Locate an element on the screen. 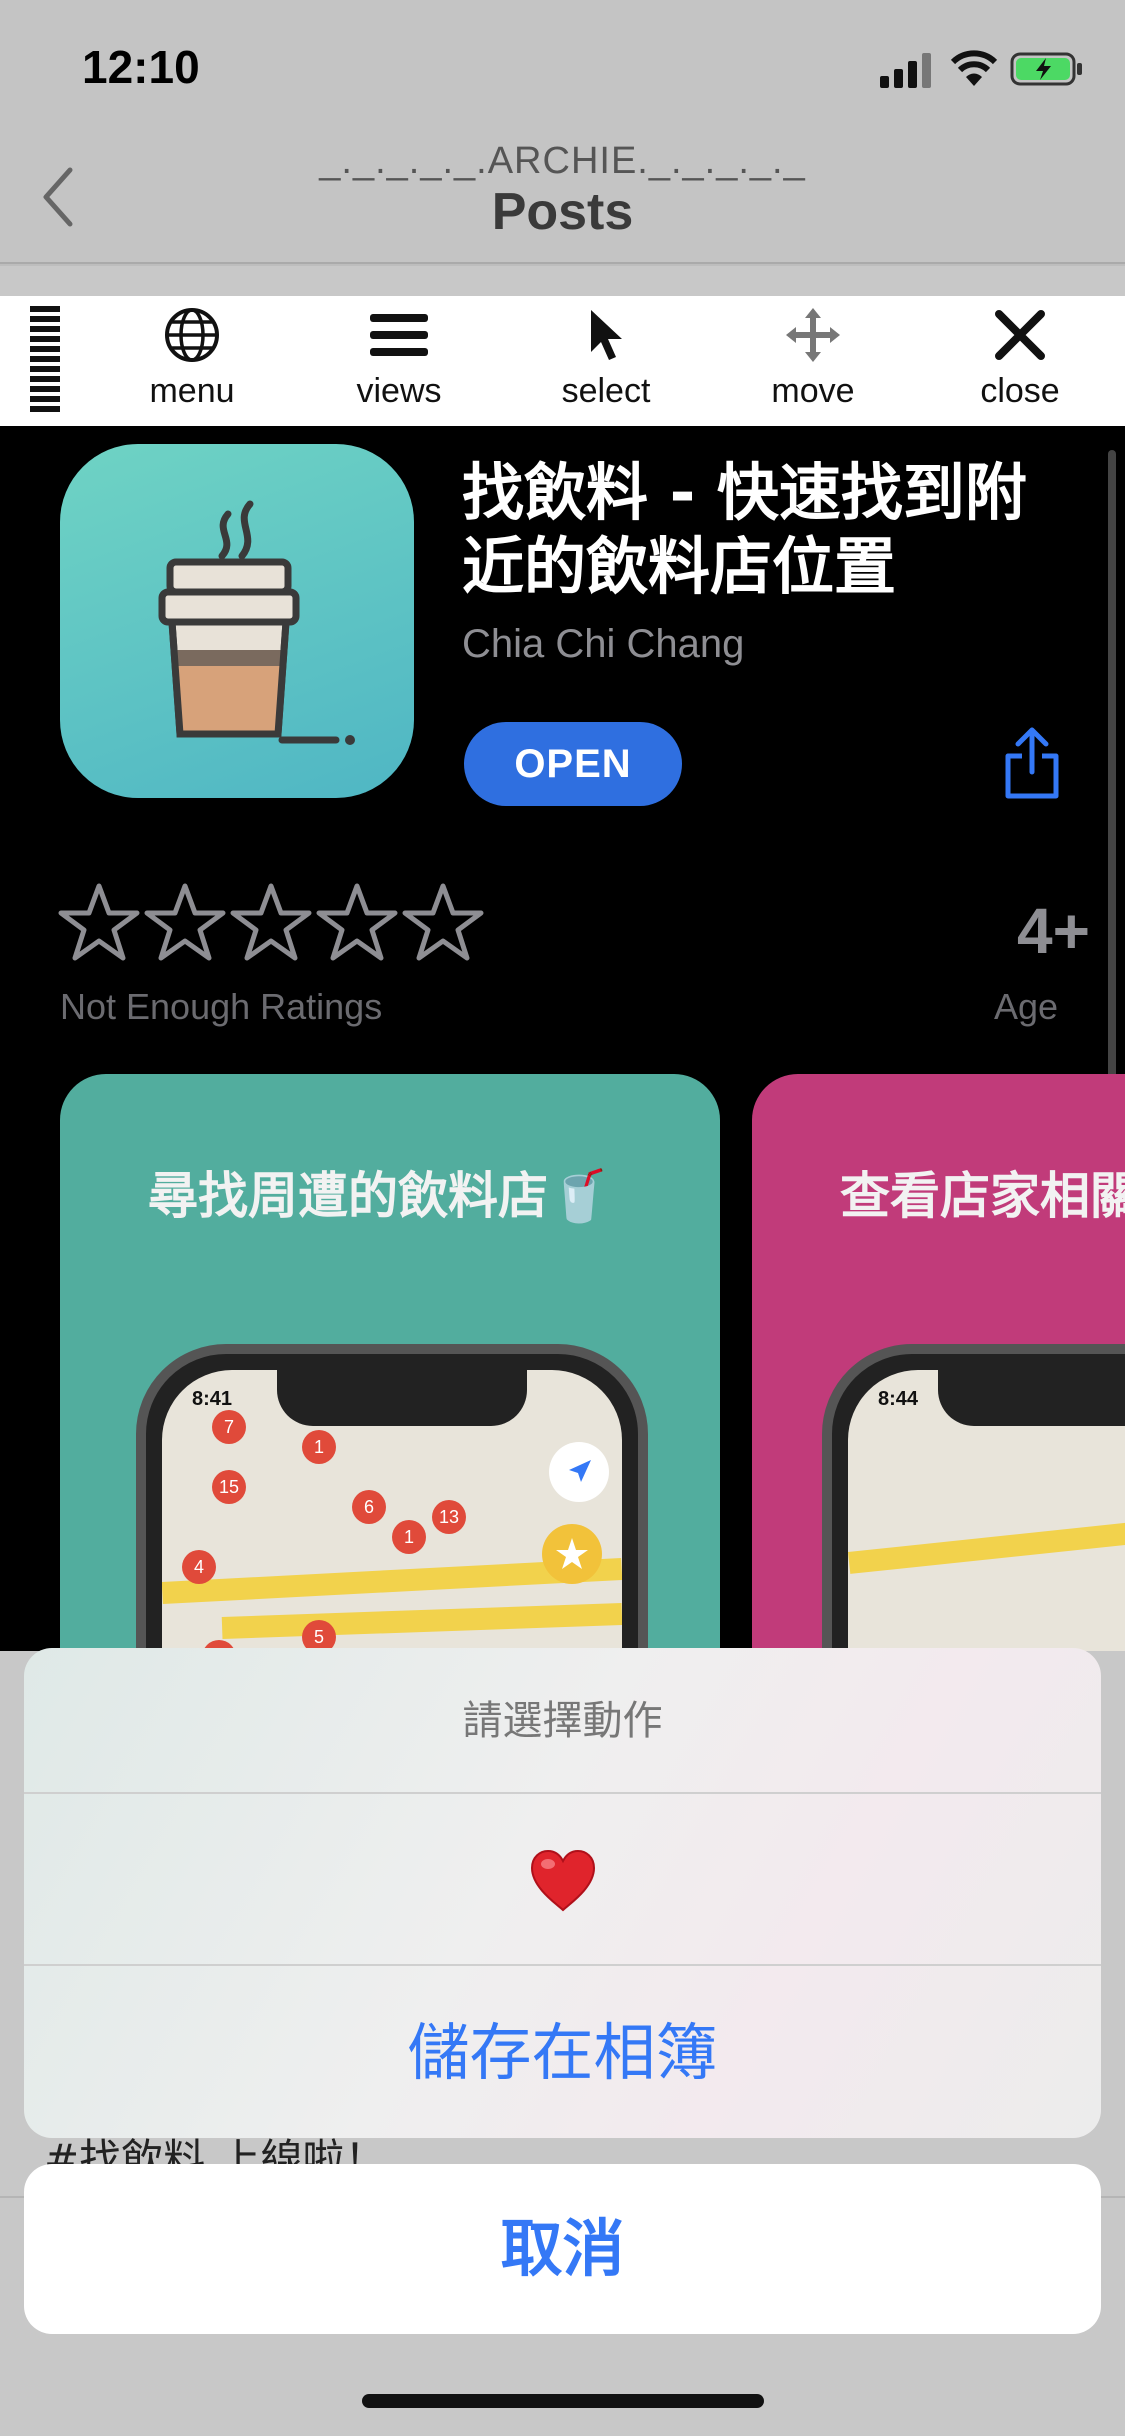 The height and width of the screenshot is (2436, 1125). share-icon is located at coordinates (1032, 763).